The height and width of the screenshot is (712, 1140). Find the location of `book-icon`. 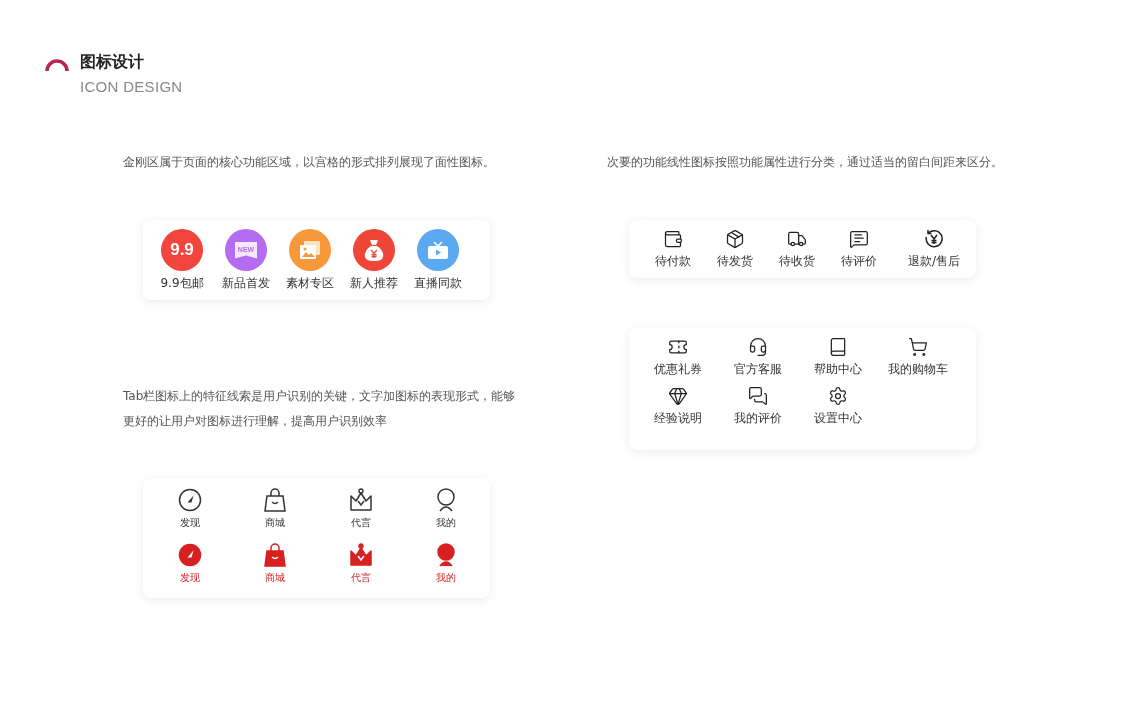

book-icon is located at coordinates (838, 347).